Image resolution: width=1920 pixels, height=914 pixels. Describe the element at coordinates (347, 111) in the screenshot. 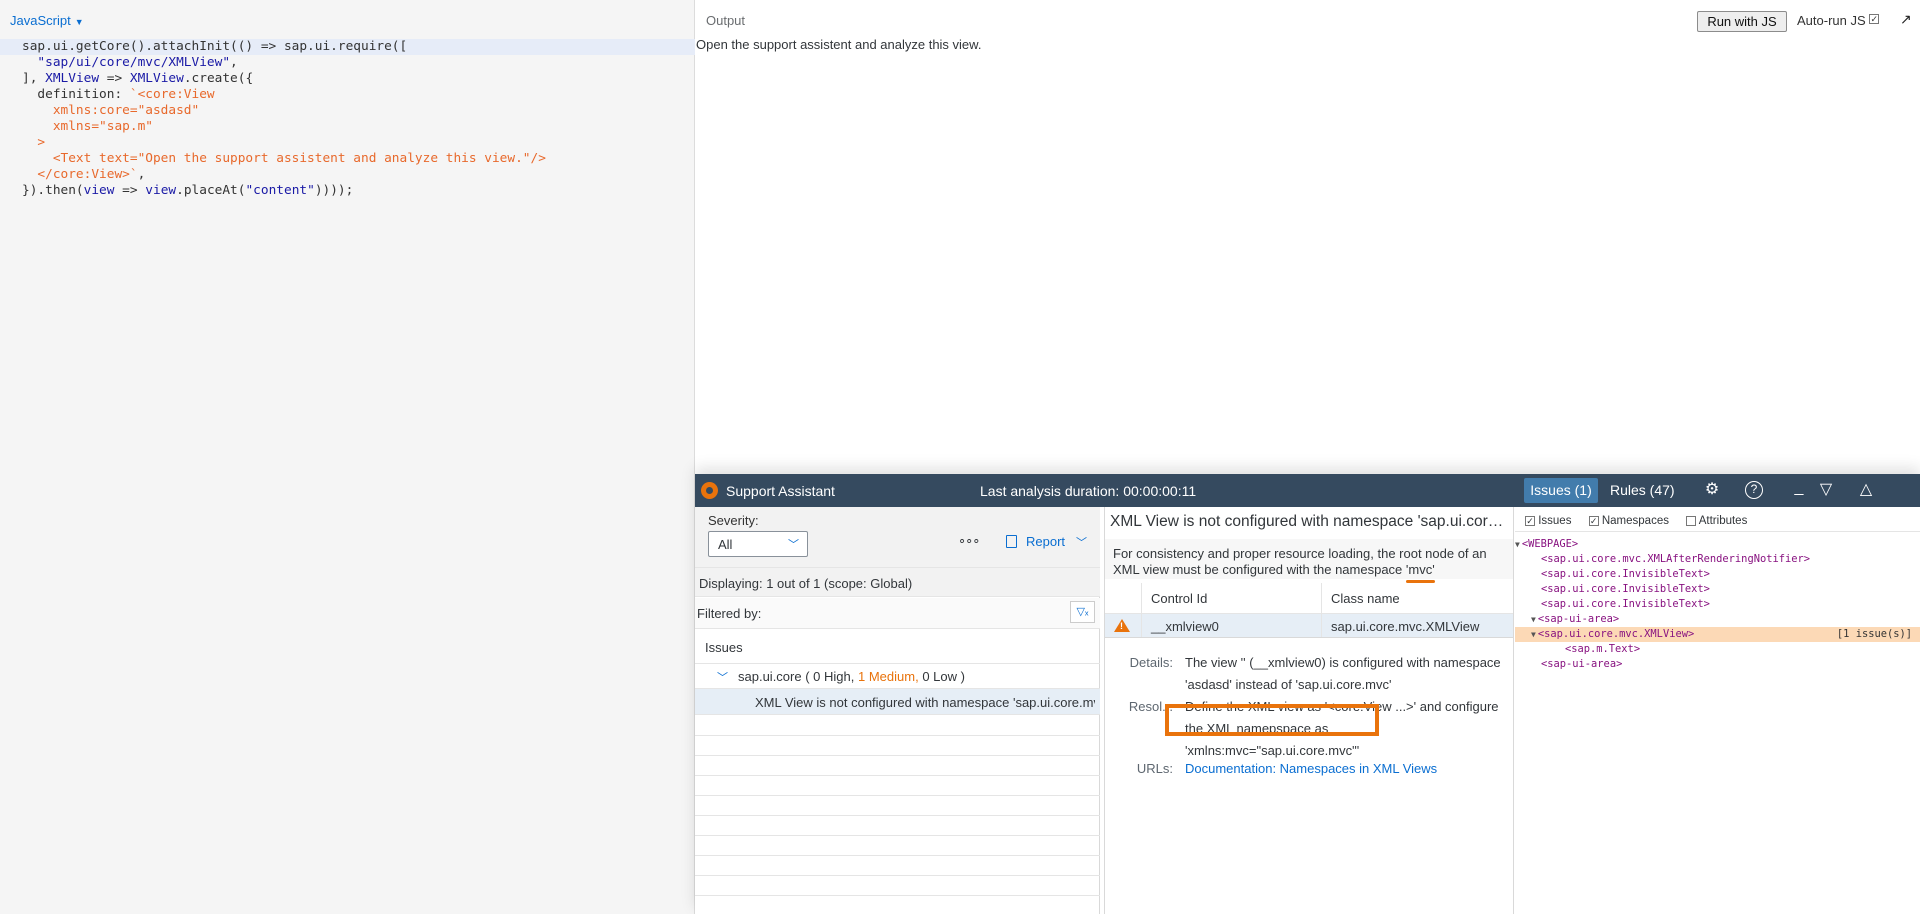

I see `code-line: xmlns:core="asdasd"` at that location.